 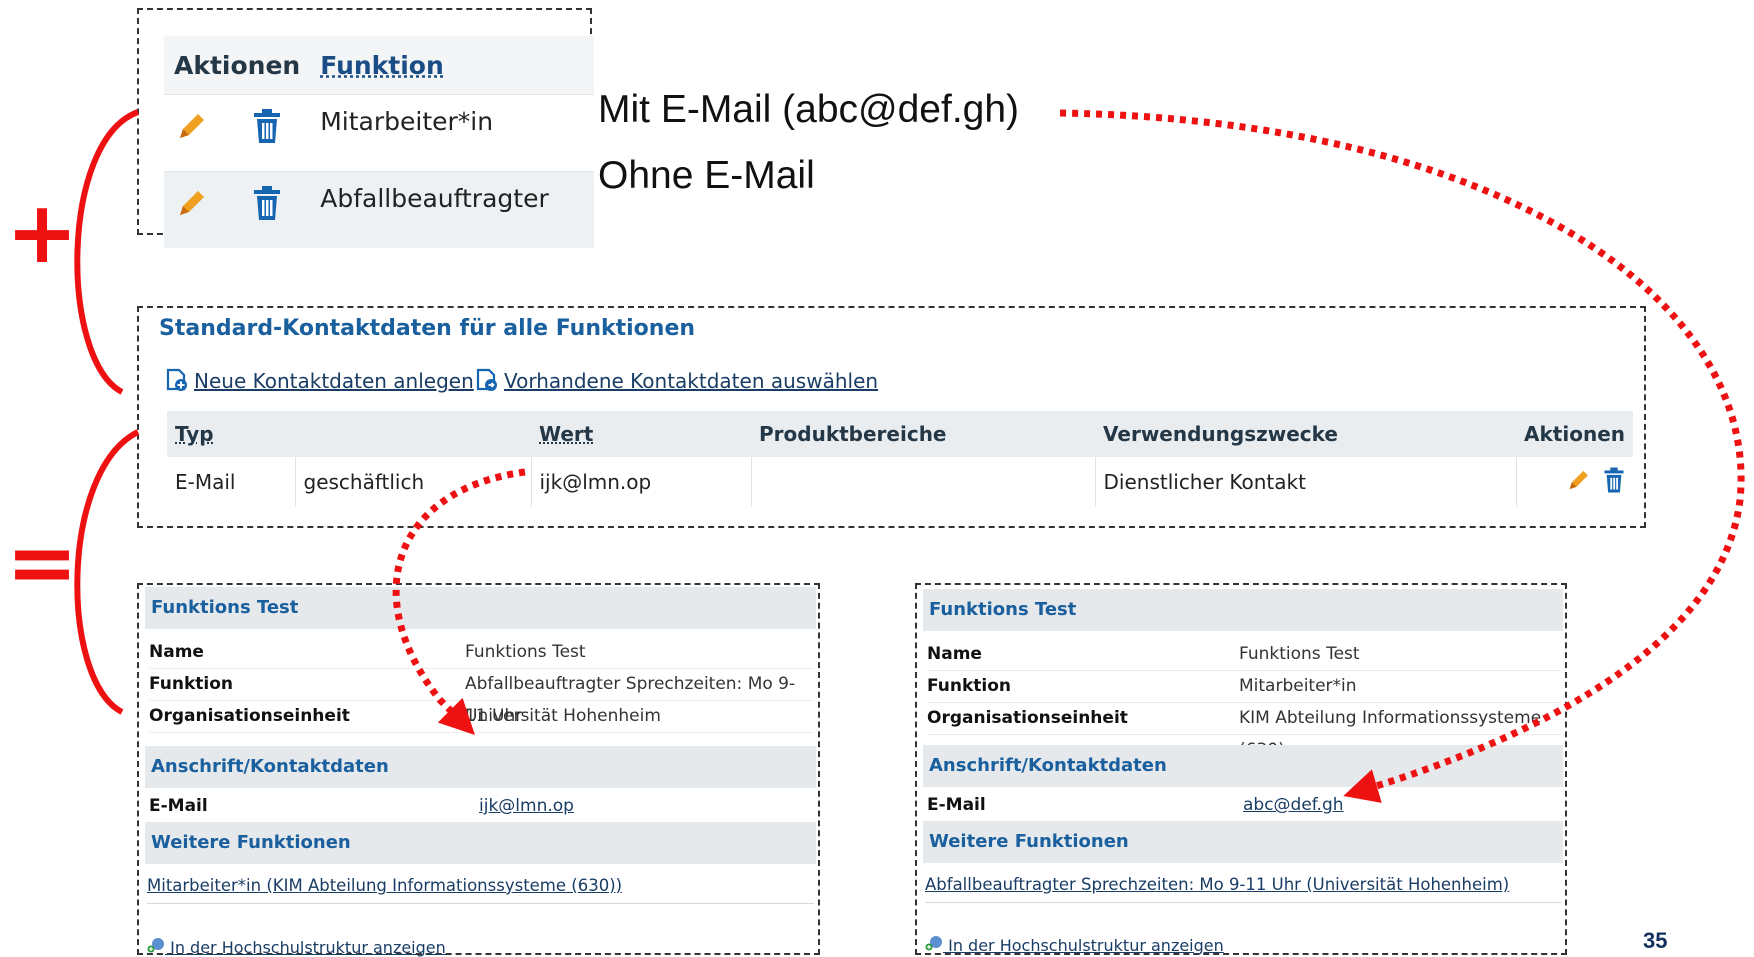 I want to click on email-row: E-Mail abc@def.gh, so click(x=1244, y=805).